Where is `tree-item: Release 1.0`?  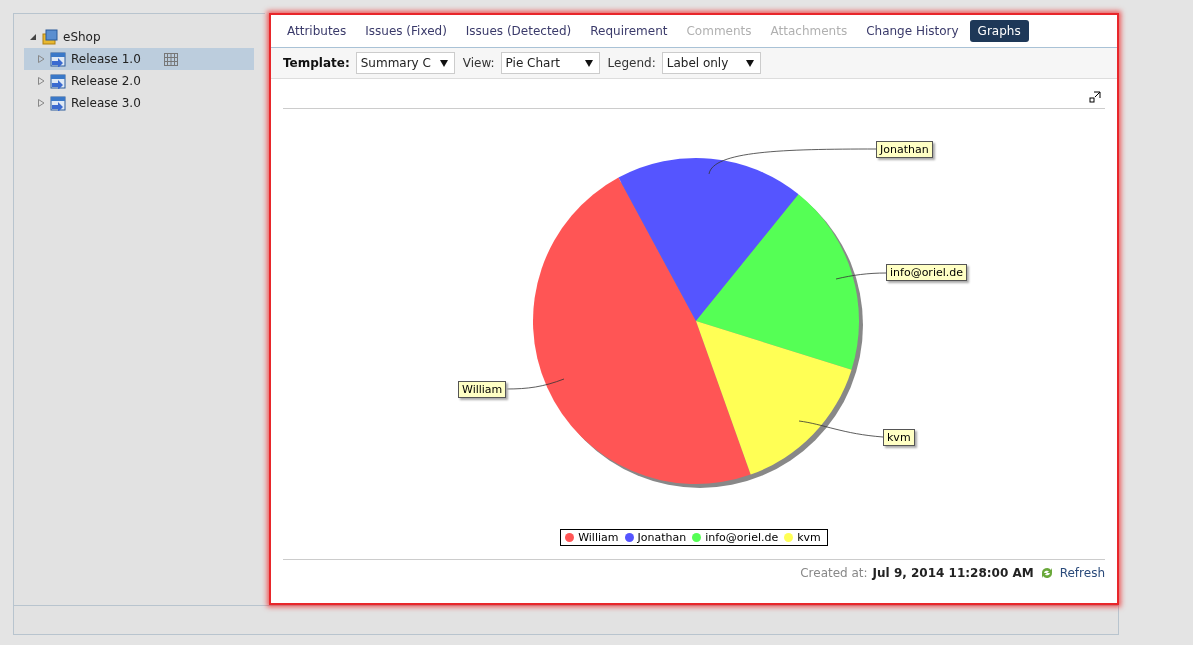 tree-item: Release 1.0 is located at coordinates (139, 59).